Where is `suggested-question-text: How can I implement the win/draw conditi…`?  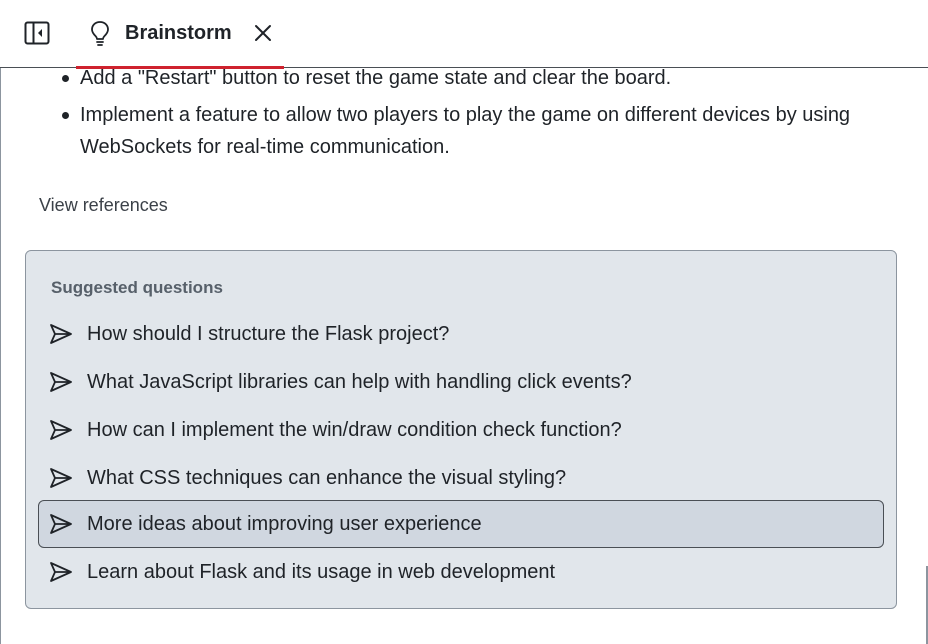 suggested-question-text: How can I implement the win/draw conditi… is located at coordinates (354, 430).